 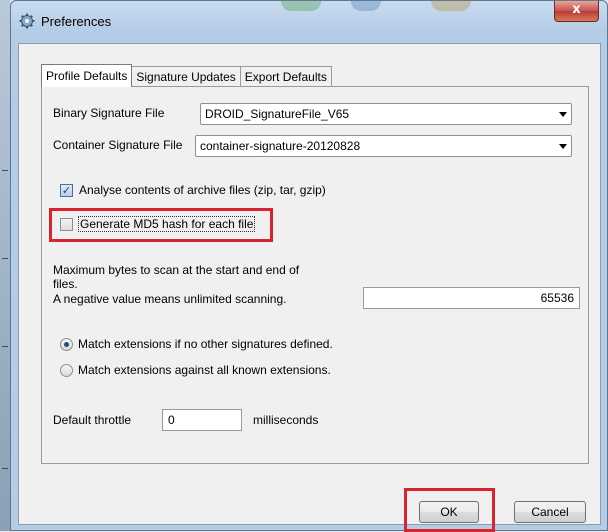 What do you see at coordinates (550, 512) in the screenshot?
I see `cancel-button: Cancel` at bounding box center [550, 512].